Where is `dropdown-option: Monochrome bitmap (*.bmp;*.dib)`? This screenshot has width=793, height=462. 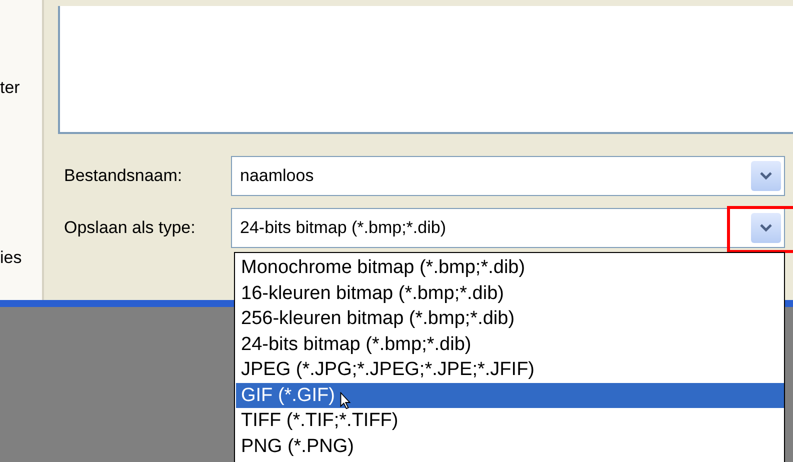 dropdown-option: Monochrome bitmap (*.bmp;*.dib) is located at coordinates (510, 267).